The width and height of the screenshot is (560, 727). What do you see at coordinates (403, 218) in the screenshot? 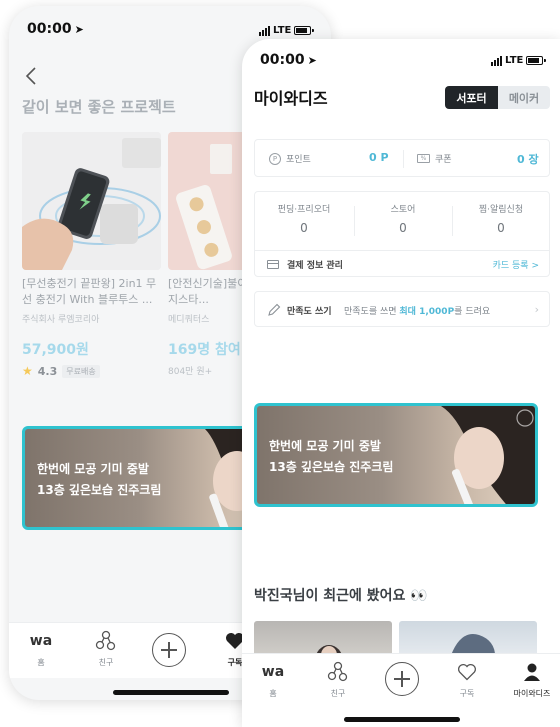
I see `stat-store: 스토어 0` at bounding box center [403, 218].